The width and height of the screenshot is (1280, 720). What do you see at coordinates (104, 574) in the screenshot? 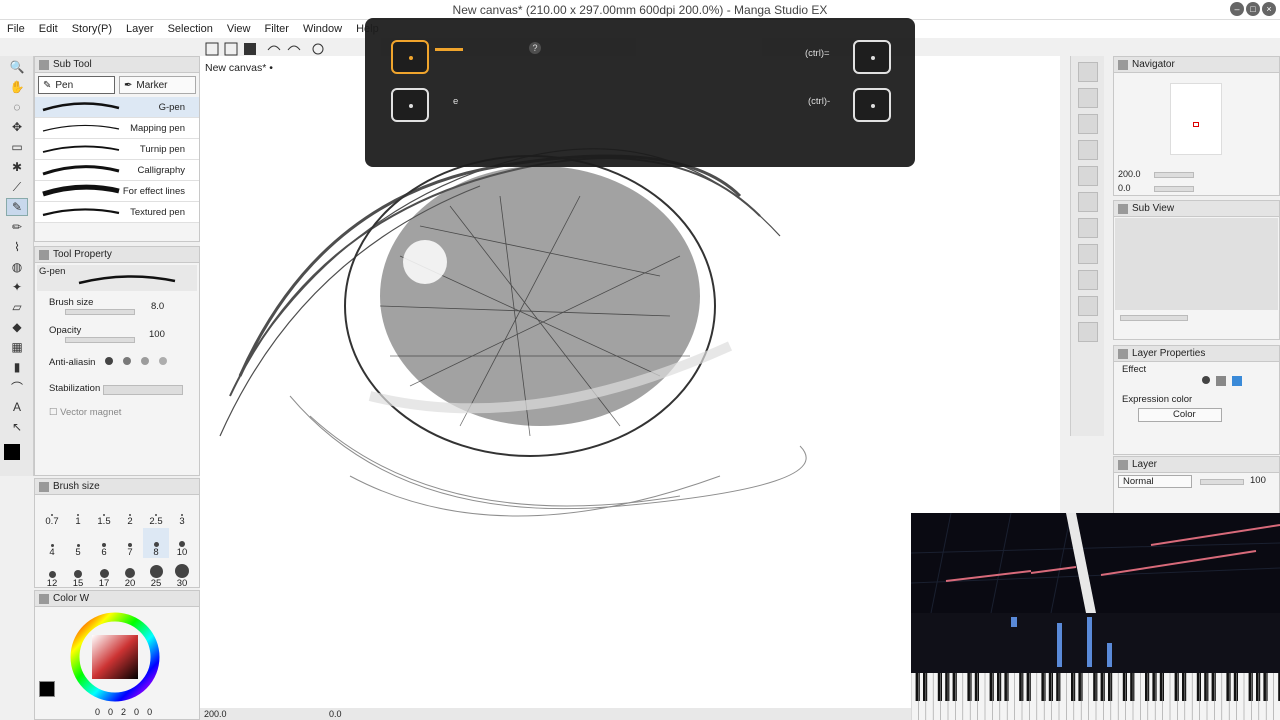
I see `brush-size-option: 17` at bounding box center [104, 574].